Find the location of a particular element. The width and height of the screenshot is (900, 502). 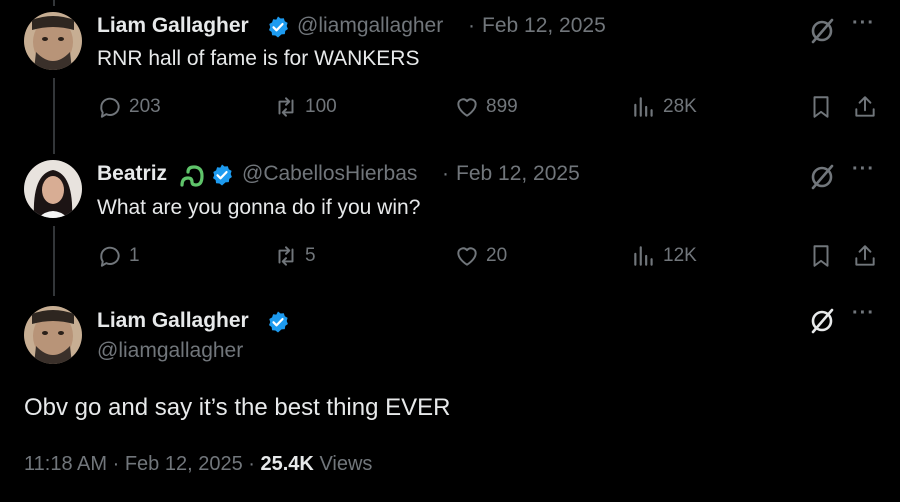

views-count: 28K is located at coordinates (680, 106).